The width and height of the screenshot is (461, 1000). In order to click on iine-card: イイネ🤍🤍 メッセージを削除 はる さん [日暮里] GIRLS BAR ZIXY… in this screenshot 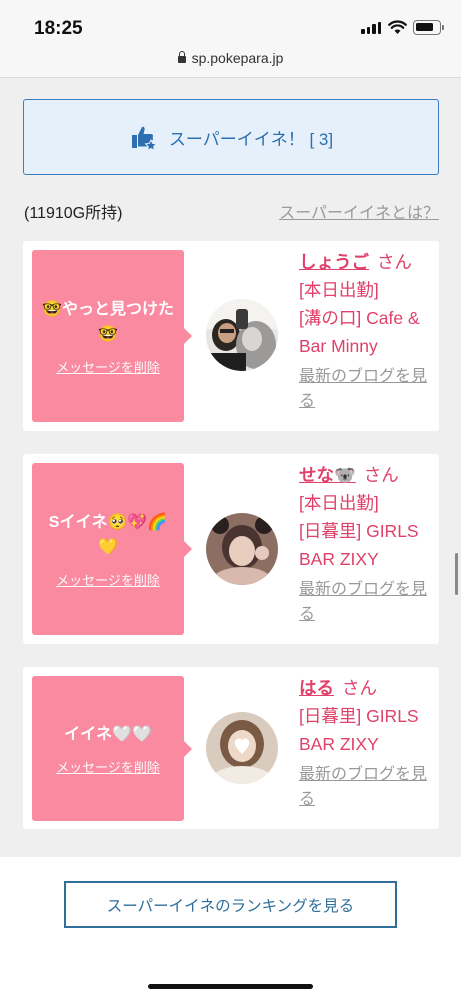, I will do `click(231, 748)`.